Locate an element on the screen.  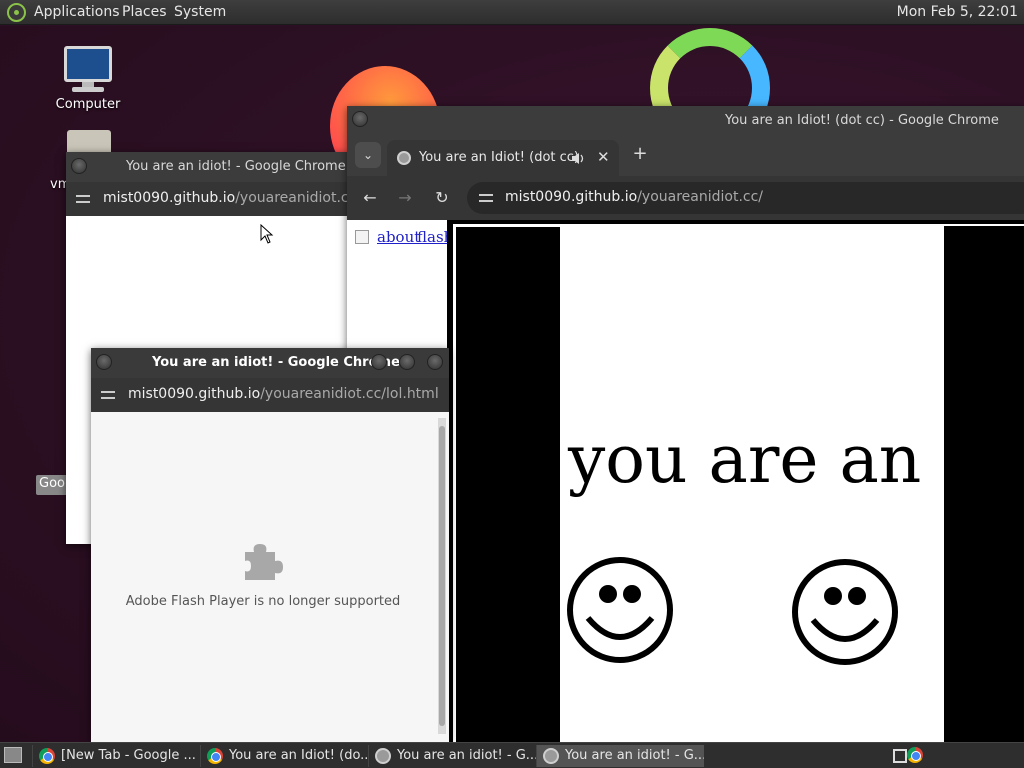
show-desktop-icon is located at coordinates (13, 755).